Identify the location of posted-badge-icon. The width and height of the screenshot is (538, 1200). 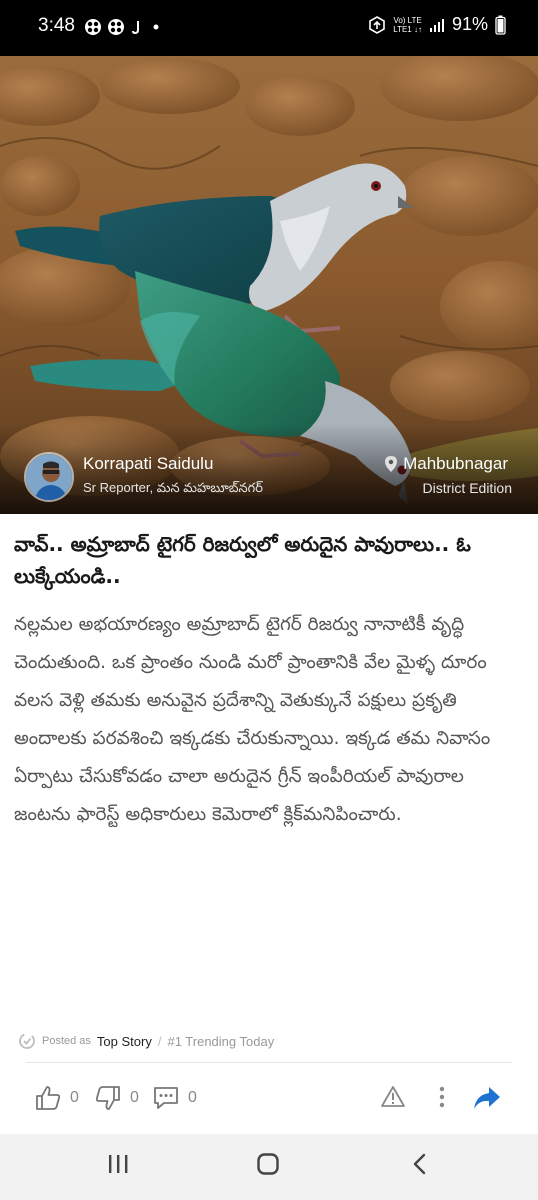
(27, 1041).